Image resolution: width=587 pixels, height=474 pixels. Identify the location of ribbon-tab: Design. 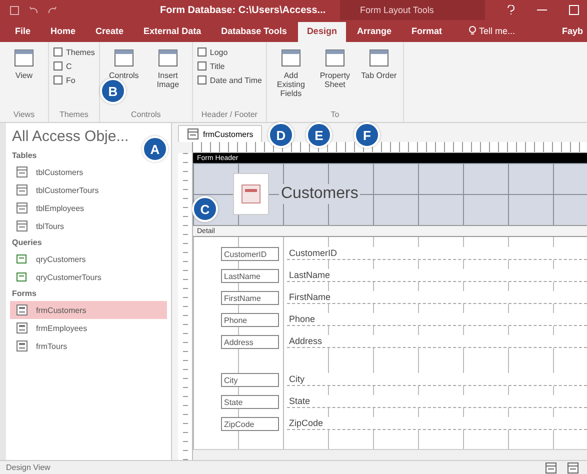
(322, 32).